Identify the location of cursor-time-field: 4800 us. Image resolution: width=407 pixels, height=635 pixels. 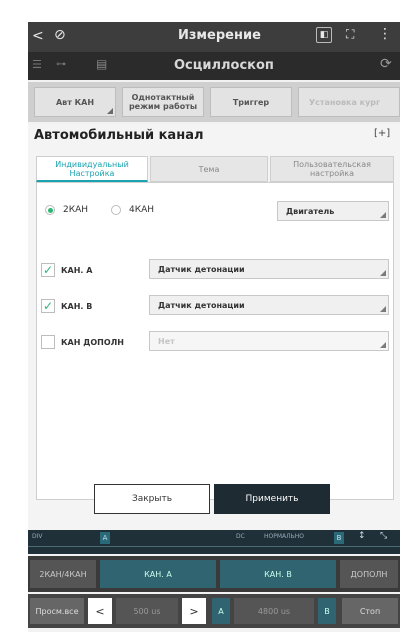
(274, 611).